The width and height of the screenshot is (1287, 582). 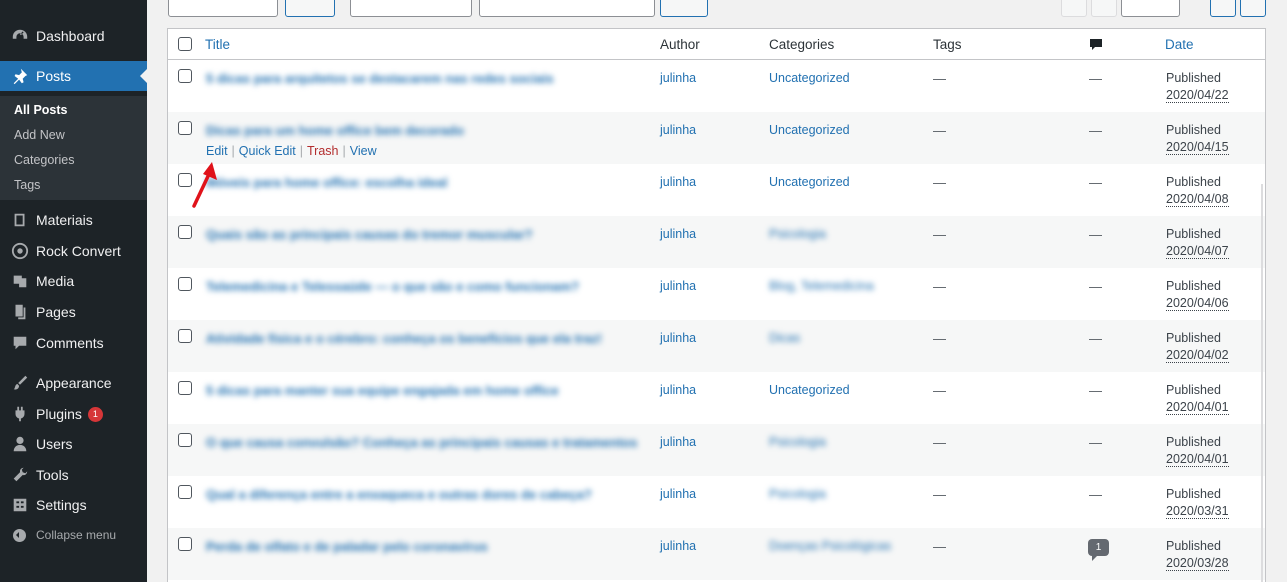 I want to click on comment-count-bubble: 1, so click(x=1098, y=550).